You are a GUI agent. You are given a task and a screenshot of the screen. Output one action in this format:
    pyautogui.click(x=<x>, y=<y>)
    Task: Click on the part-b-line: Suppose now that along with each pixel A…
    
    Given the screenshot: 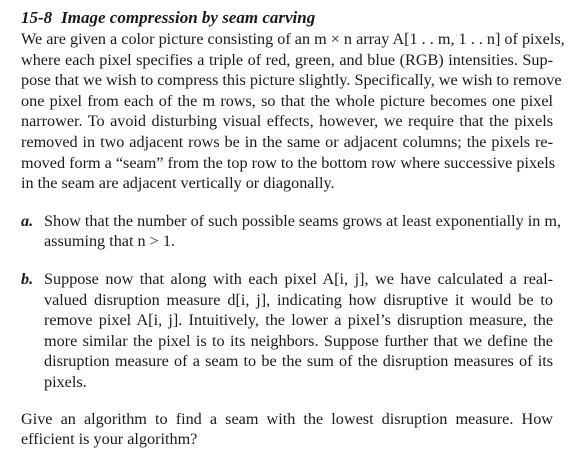 What is the action you would take?
    pyautogui.click(x=298, y=278)
    